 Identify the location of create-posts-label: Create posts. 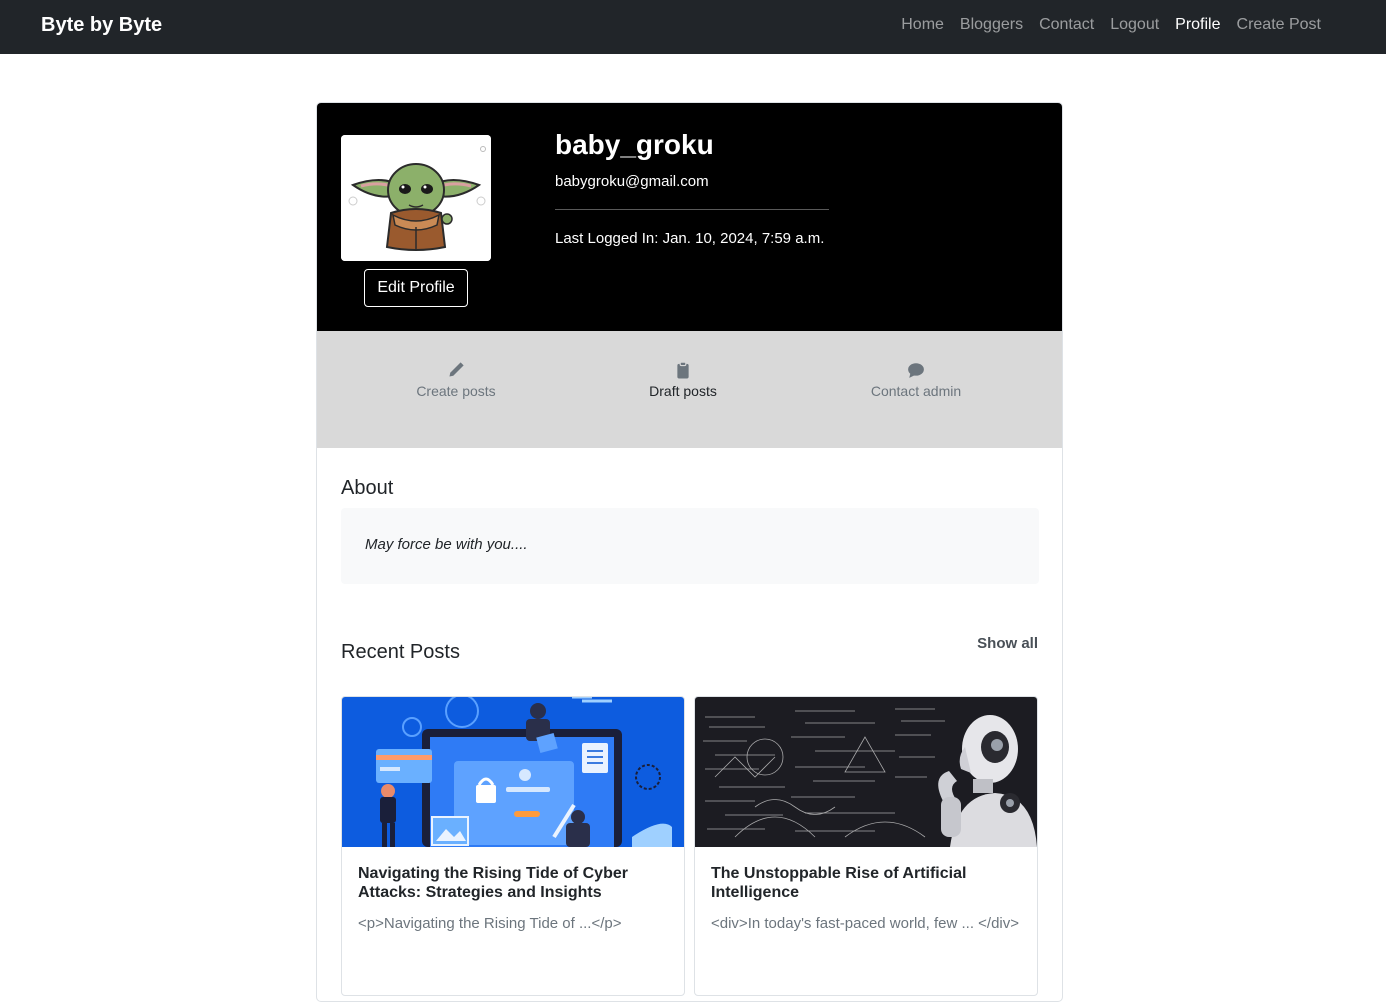
(456, 391).